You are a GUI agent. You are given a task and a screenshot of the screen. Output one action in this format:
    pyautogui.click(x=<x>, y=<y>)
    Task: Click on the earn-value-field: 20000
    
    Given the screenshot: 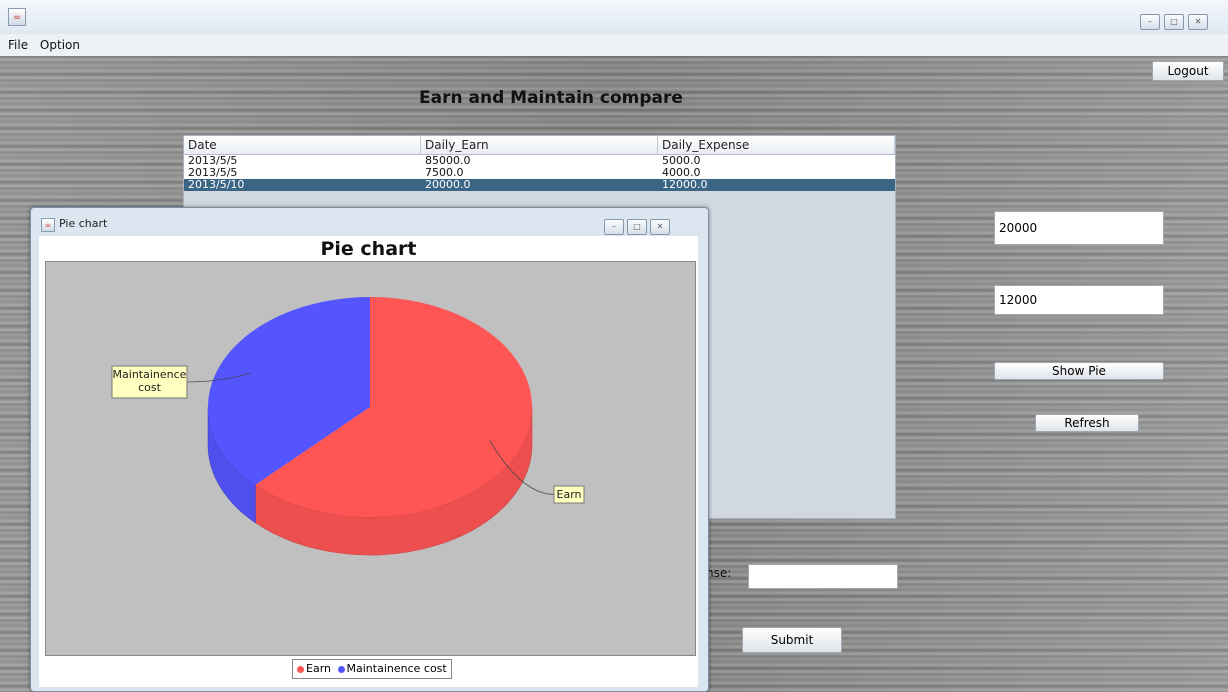 What is the action you would take?
    pyautogui.click(x=1079, y=228)
    